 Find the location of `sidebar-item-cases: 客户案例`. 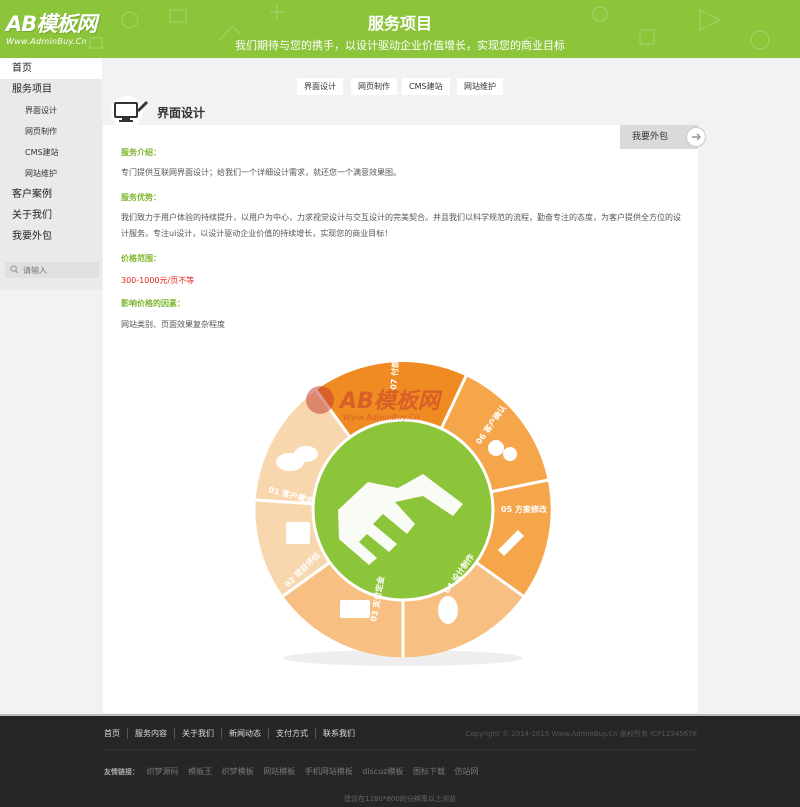

sidebar-item-cases: 客户案例 is located at coordinates (51, 194).